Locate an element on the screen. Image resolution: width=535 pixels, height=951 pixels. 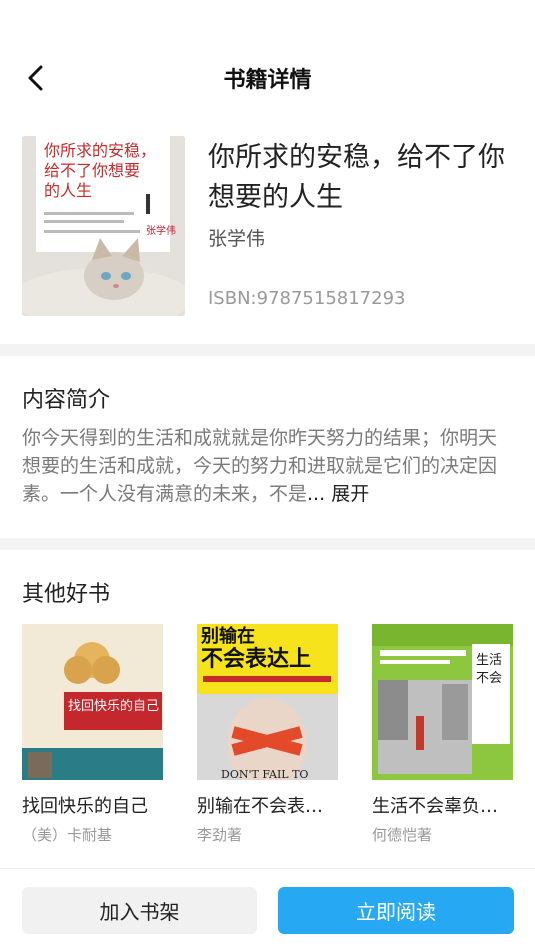
book-card: 生活 不会 生活不会辜负努力的你 何德恺著 is located at coordinates (444, 734).